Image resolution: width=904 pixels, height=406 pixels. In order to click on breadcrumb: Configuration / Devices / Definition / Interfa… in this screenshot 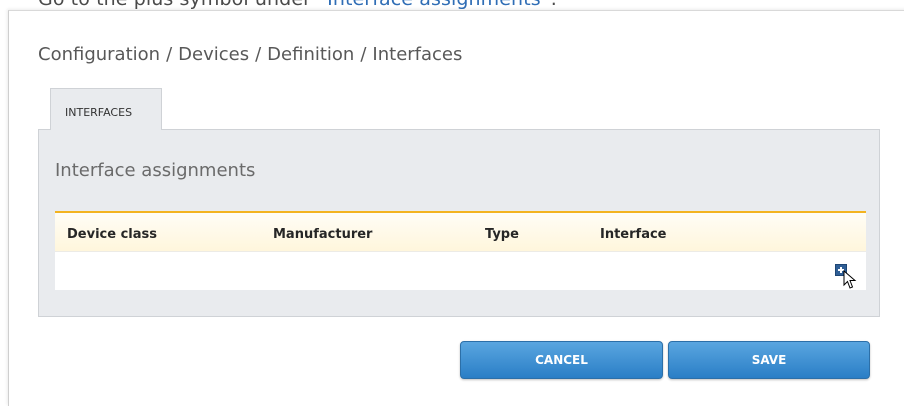, I will do `click(250, 54)`.